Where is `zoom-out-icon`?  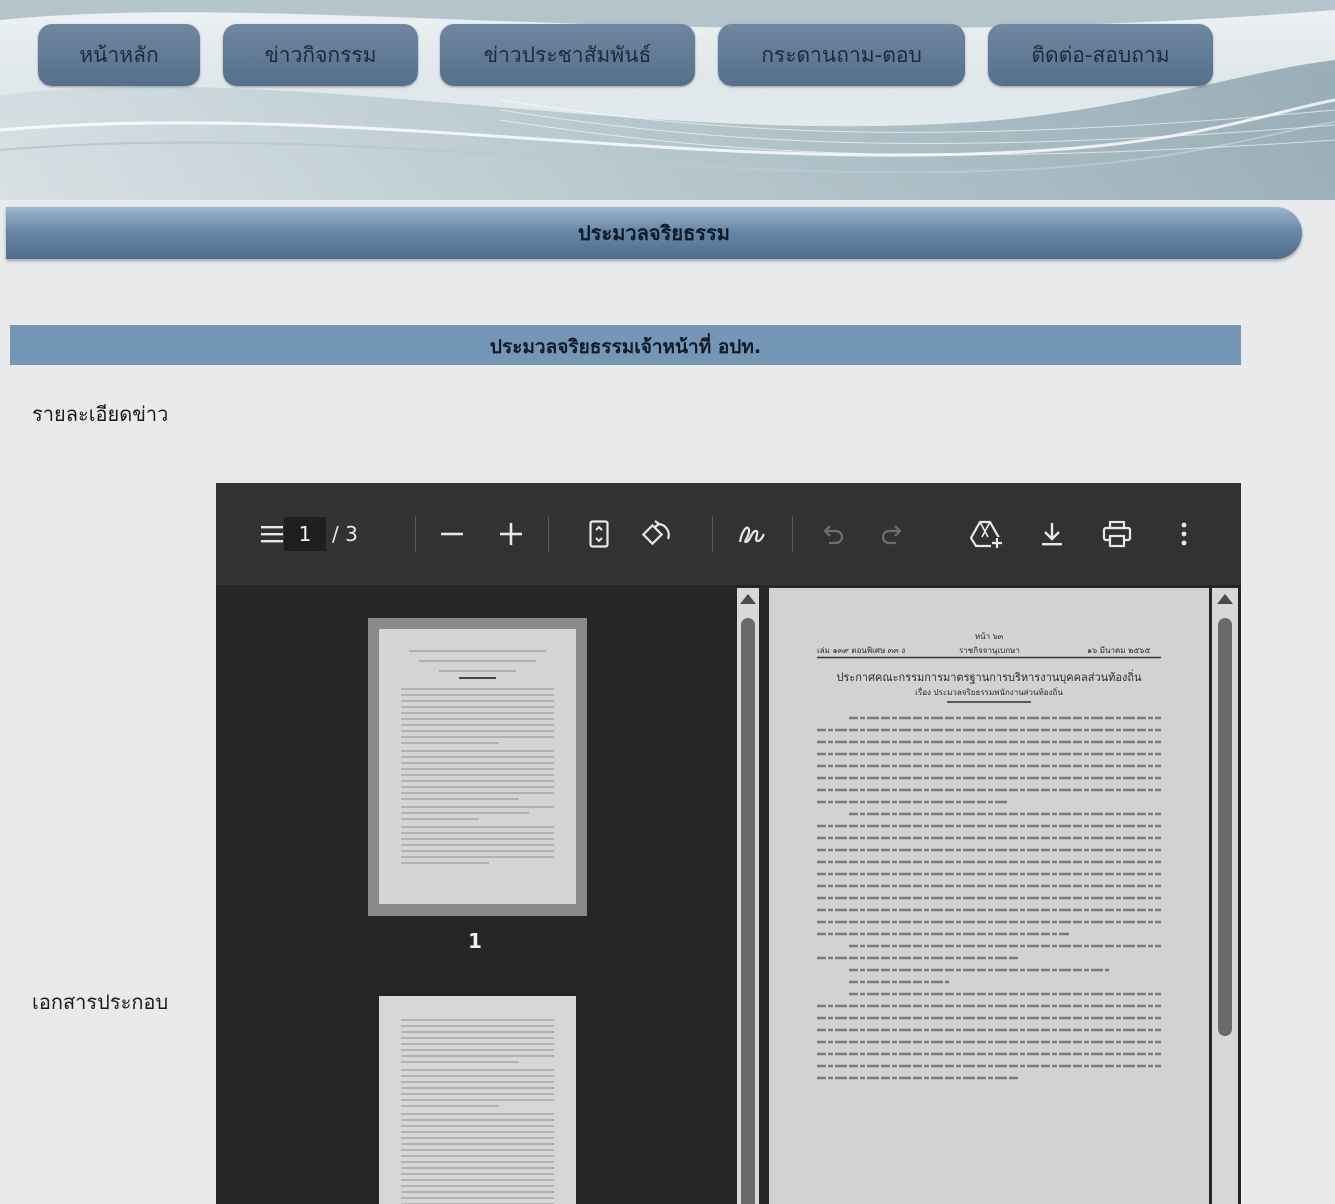 zoom-out-icon is located at coordinates (452, 534).